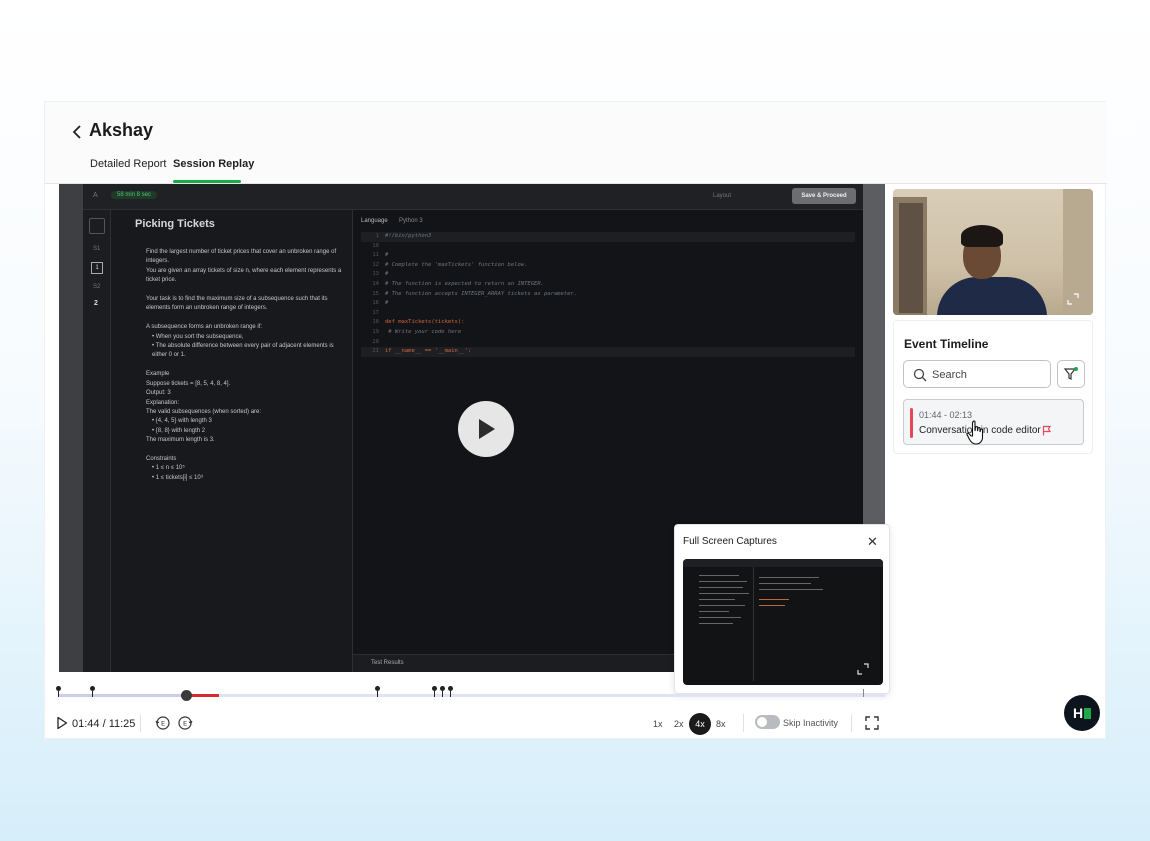 This screenshot has width=1150, height=841. I want to click on video-question-line: • 1 ≤ tickets[i] ≤ 10⁹, so click(178, 477).